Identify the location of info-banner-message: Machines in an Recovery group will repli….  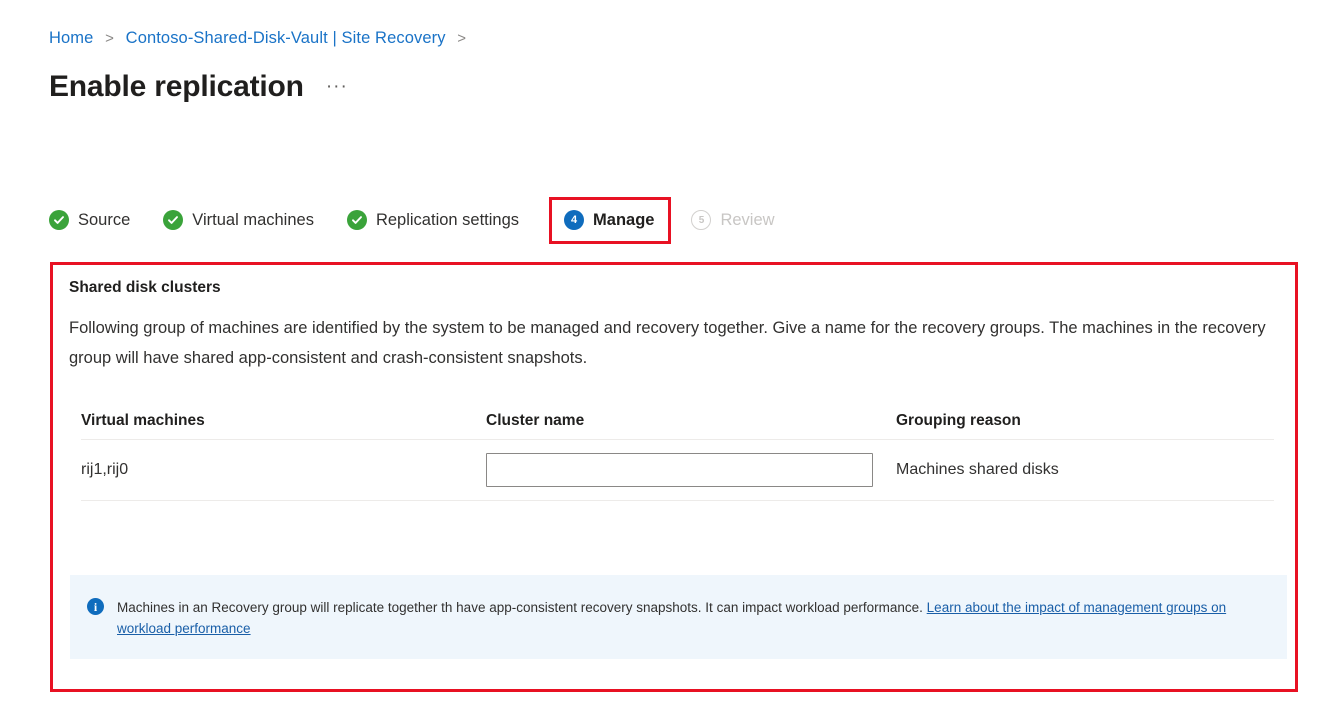
(522, 607).